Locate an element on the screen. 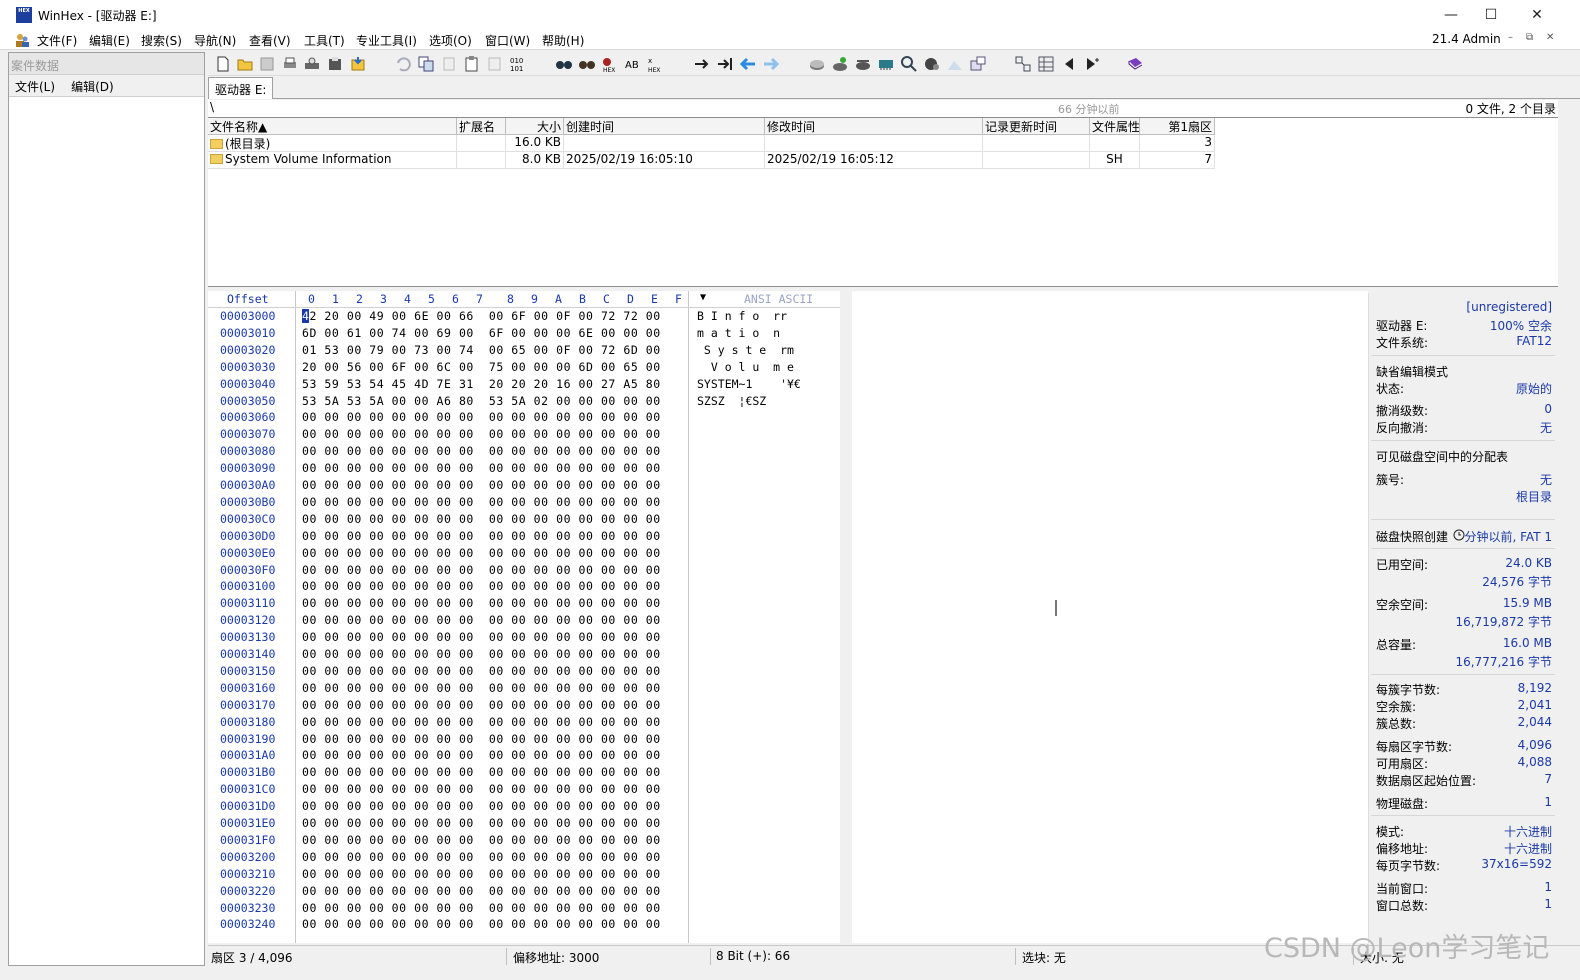 This screenshot has height=980, width=1580. replace-icon: AB is located at coordinates (633, 64).